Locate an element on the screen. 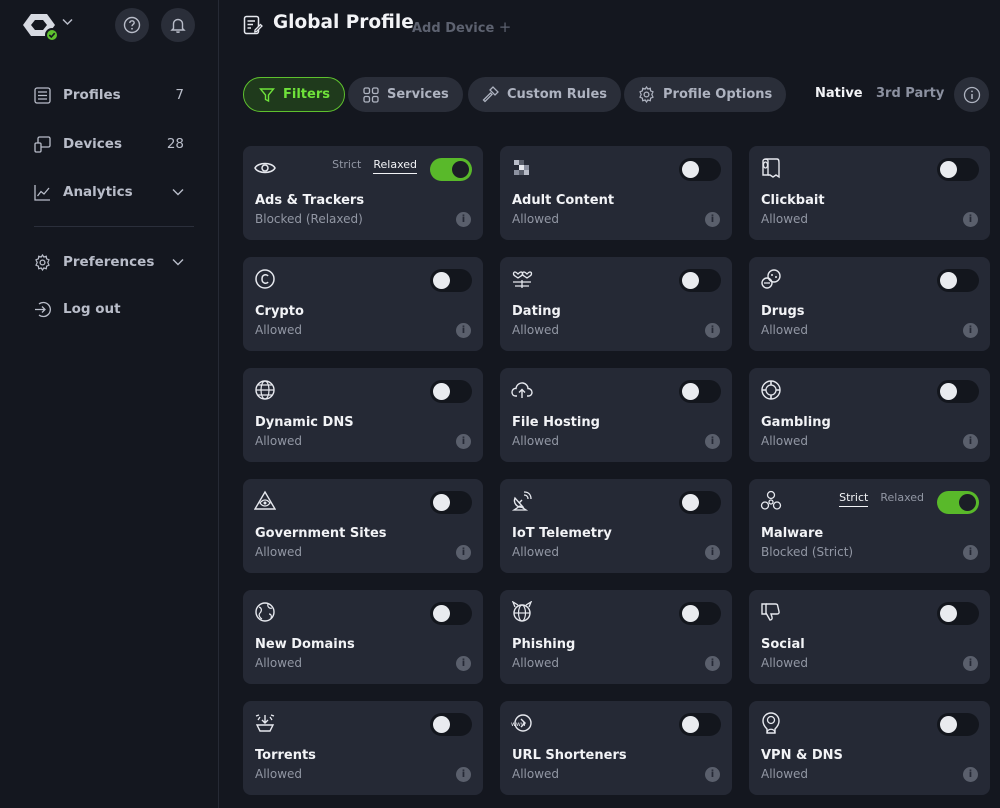 This screenshot has width=1000, height=808. analytics-icon is located at coordinates (42, 192).